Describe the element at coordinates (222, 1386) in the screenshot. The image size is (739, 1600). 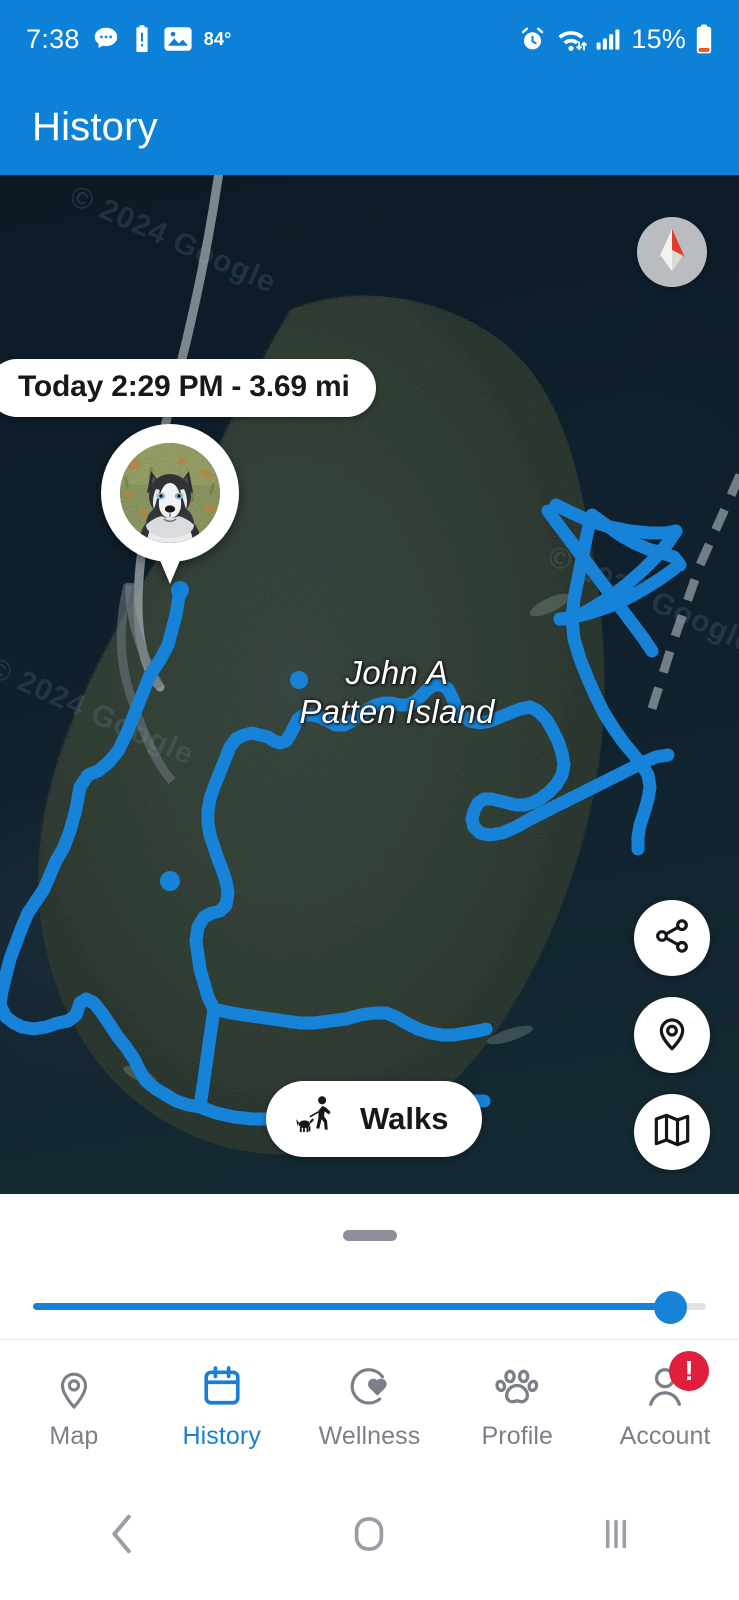
I see `calendar-icon` at that location.